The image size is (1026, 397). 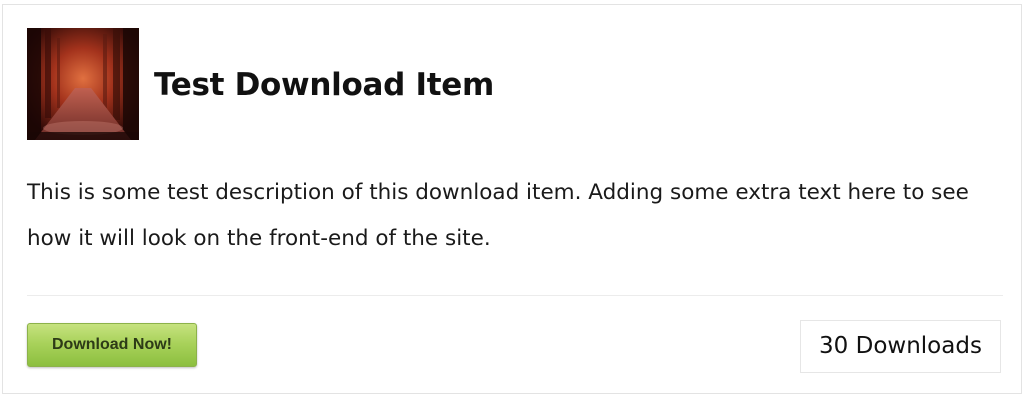 I want to click on download-count-badge: 30 Downloads, so click(x=900, y=346).